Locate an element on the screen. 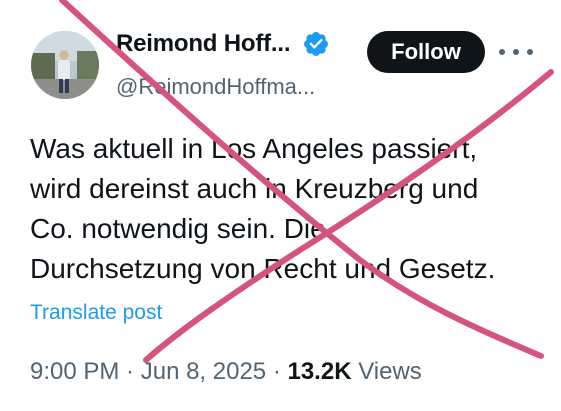 This screenshot has width=561, height=411. post-time: 9:00 PM is located at coordinates (74, 371).